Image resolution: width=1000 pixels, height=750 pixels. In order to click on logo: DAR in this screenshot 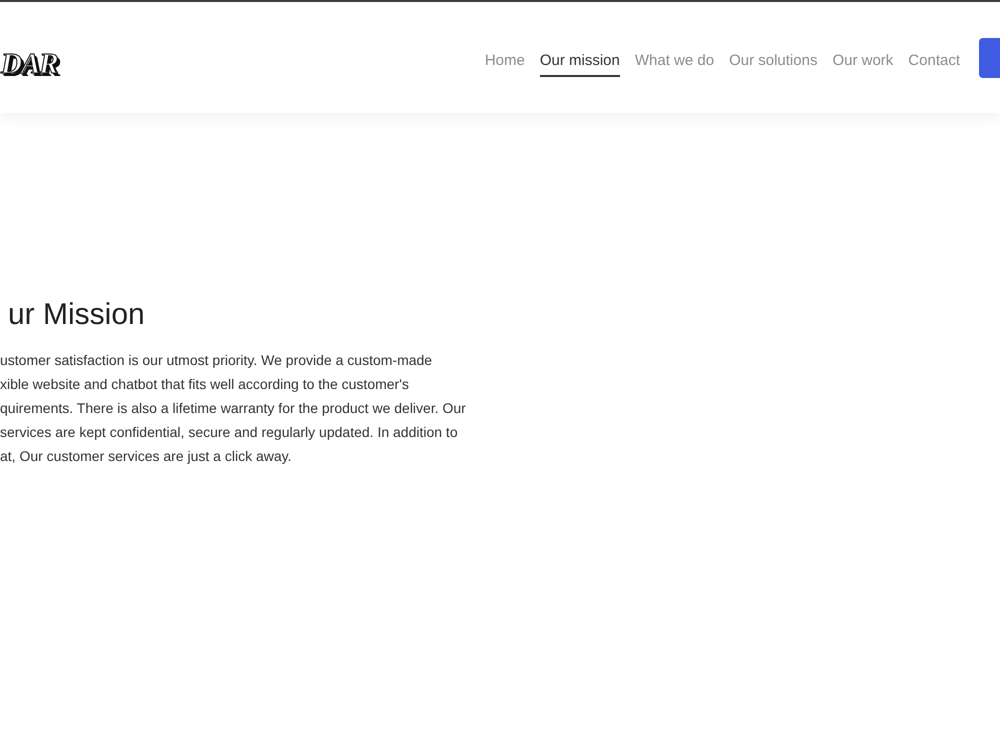, I will do `click(29, 64)`.